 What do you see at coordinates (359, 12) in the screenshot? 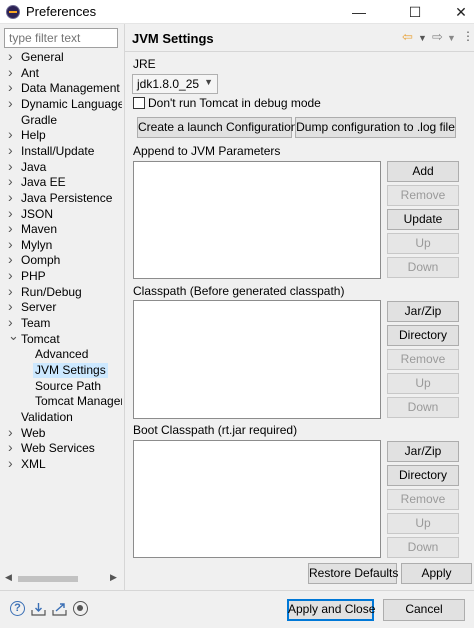
I see `minimize-button: —` at bounding box center [359, 12].